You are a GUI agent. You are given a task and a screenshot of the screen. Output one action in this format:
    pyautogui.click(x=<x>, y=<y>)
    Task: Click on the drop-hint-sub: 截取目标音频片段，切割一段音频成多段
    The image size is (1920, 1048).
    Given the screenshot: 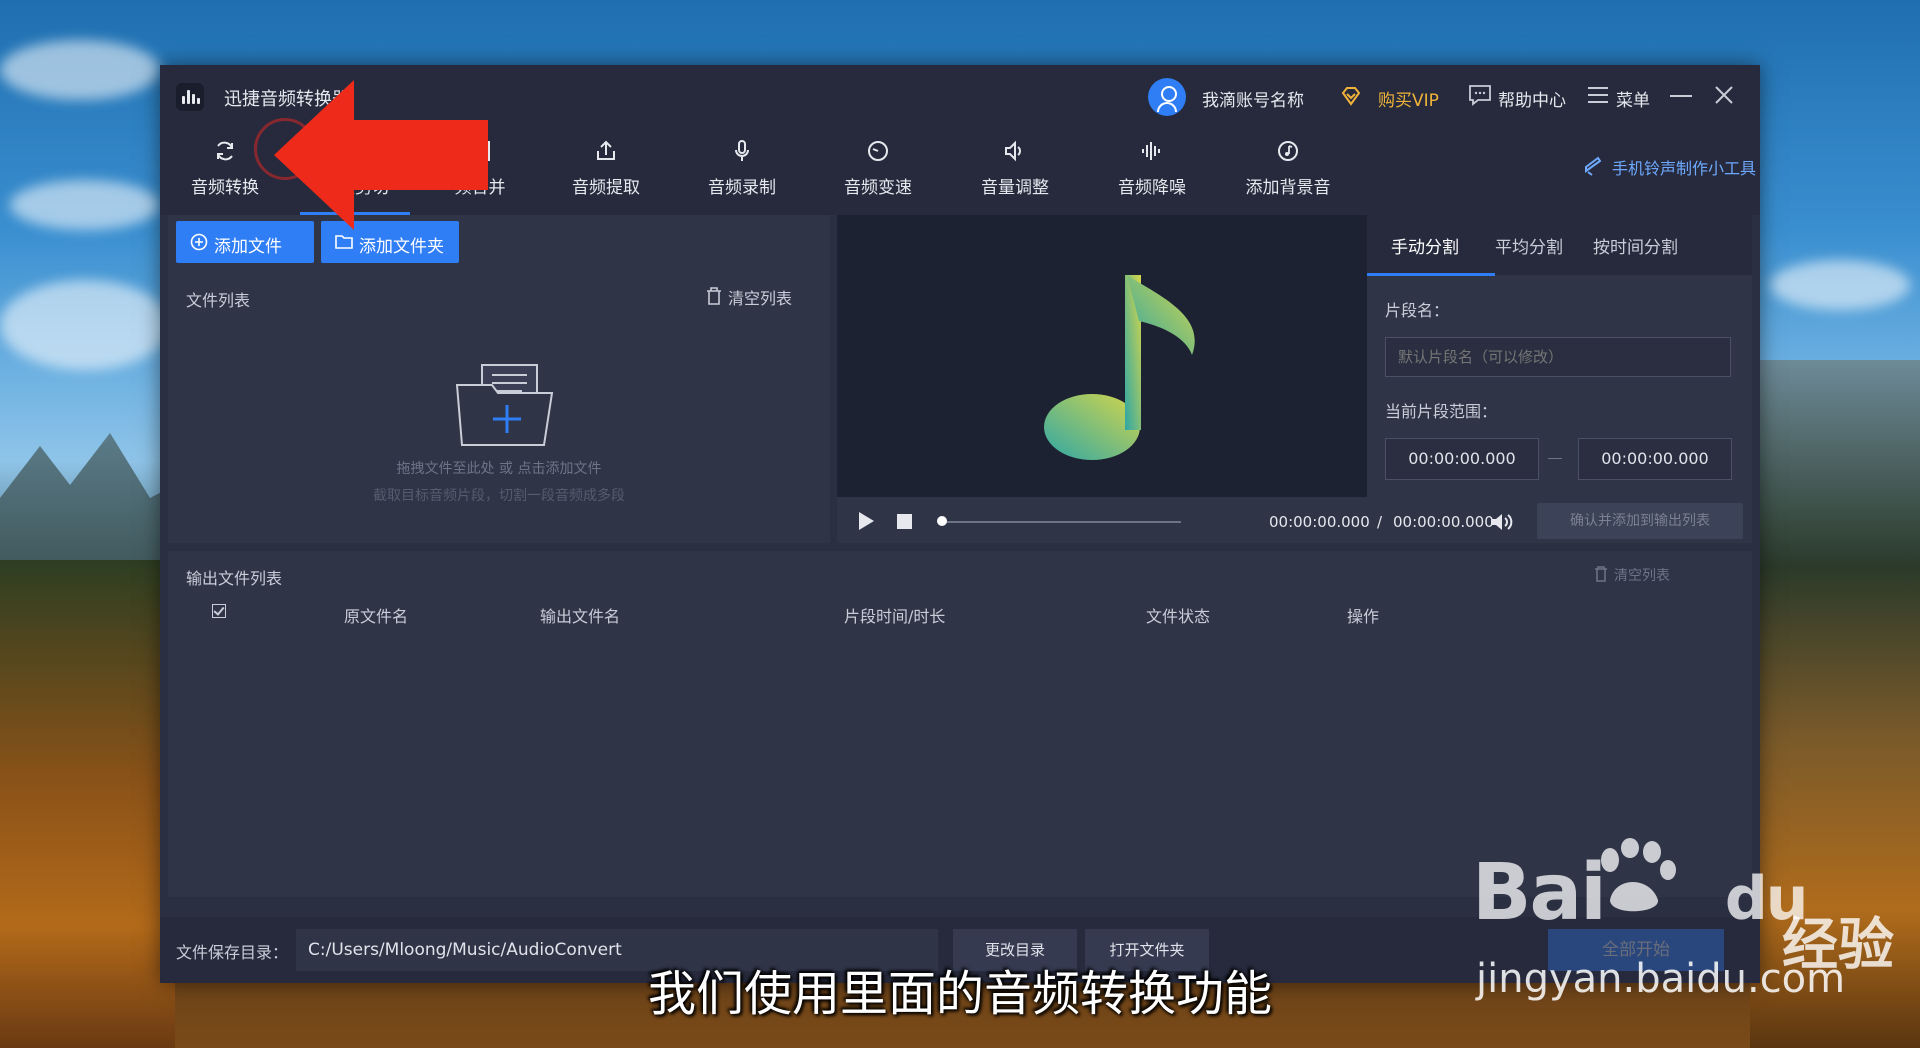 What is the action you would take?
    pyautogui.click(x=499, y=496)
    